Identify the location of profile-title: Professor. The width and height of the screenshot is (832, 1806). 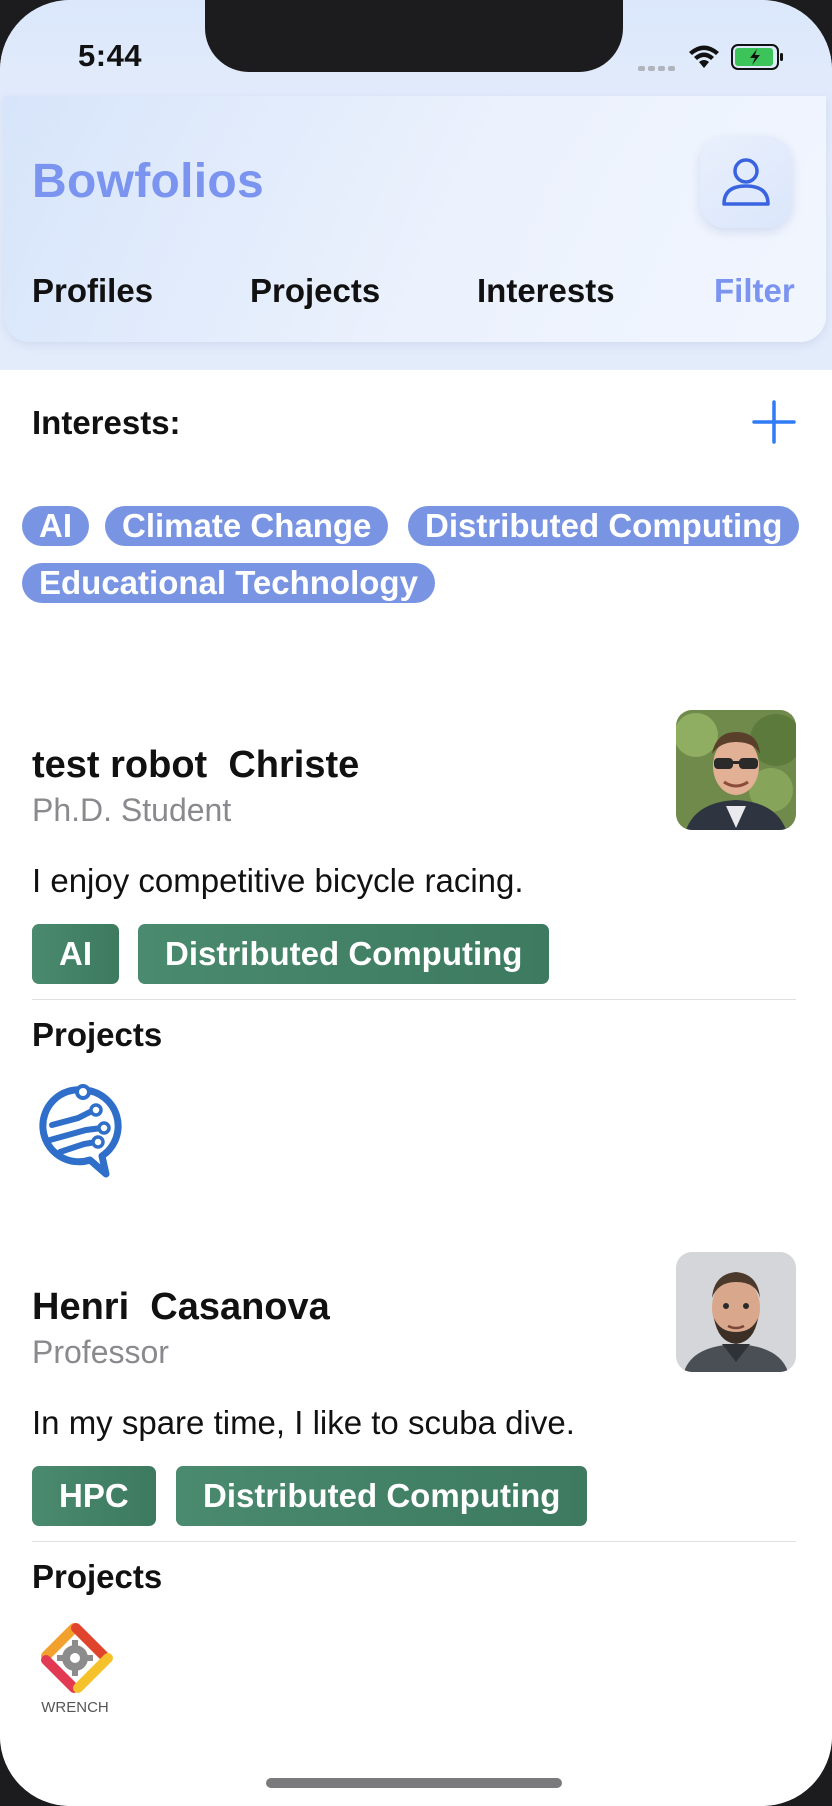
(100, 1352).